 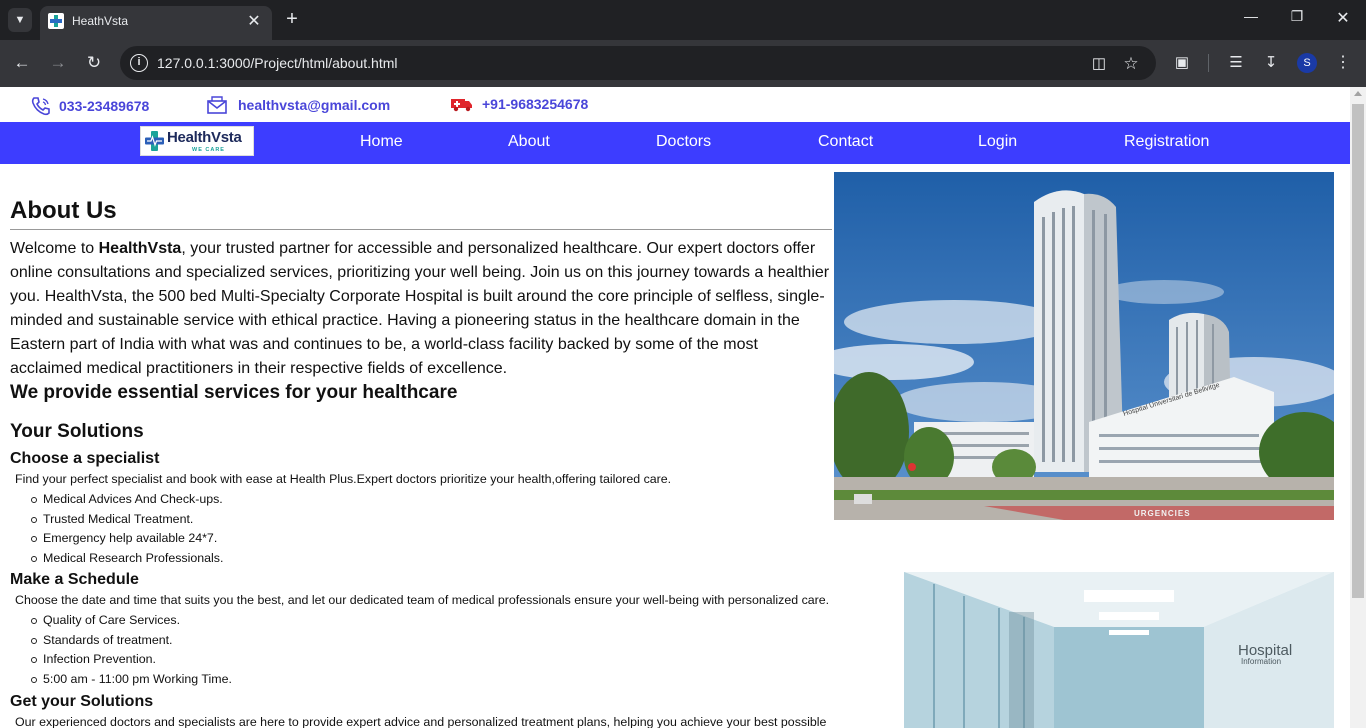 I want to click on list-item: Trusted Medical Treatment., so click(x=455, y=520).